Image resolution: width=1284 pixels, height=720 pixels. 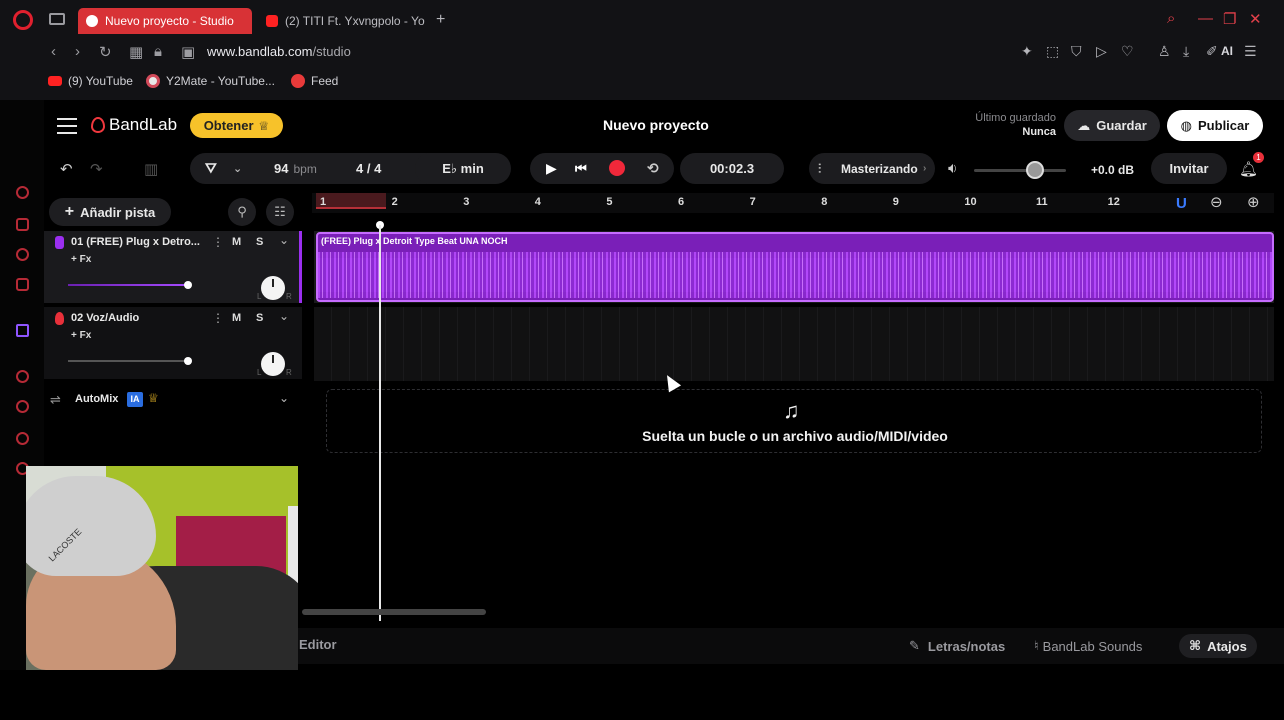 What do you see at coordinates (134, 125) in the screenshot?
I see `bandlab-logo: BandLab` at bounding box center [134, 125].